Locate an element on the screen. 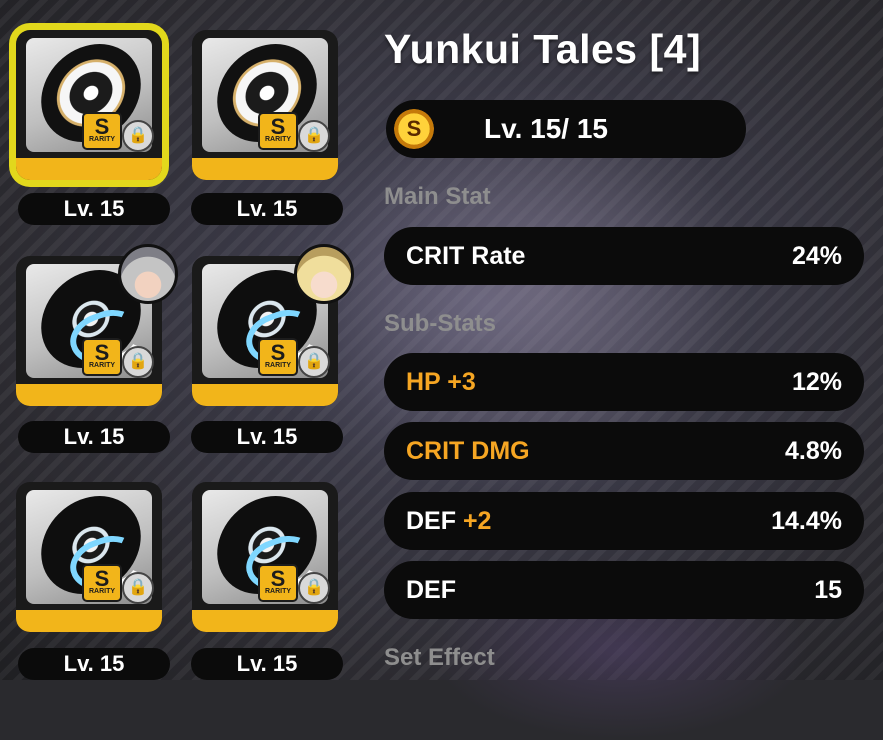 The image size is (883, 740). stat-value: 24% is located at coordinates (816, 256).